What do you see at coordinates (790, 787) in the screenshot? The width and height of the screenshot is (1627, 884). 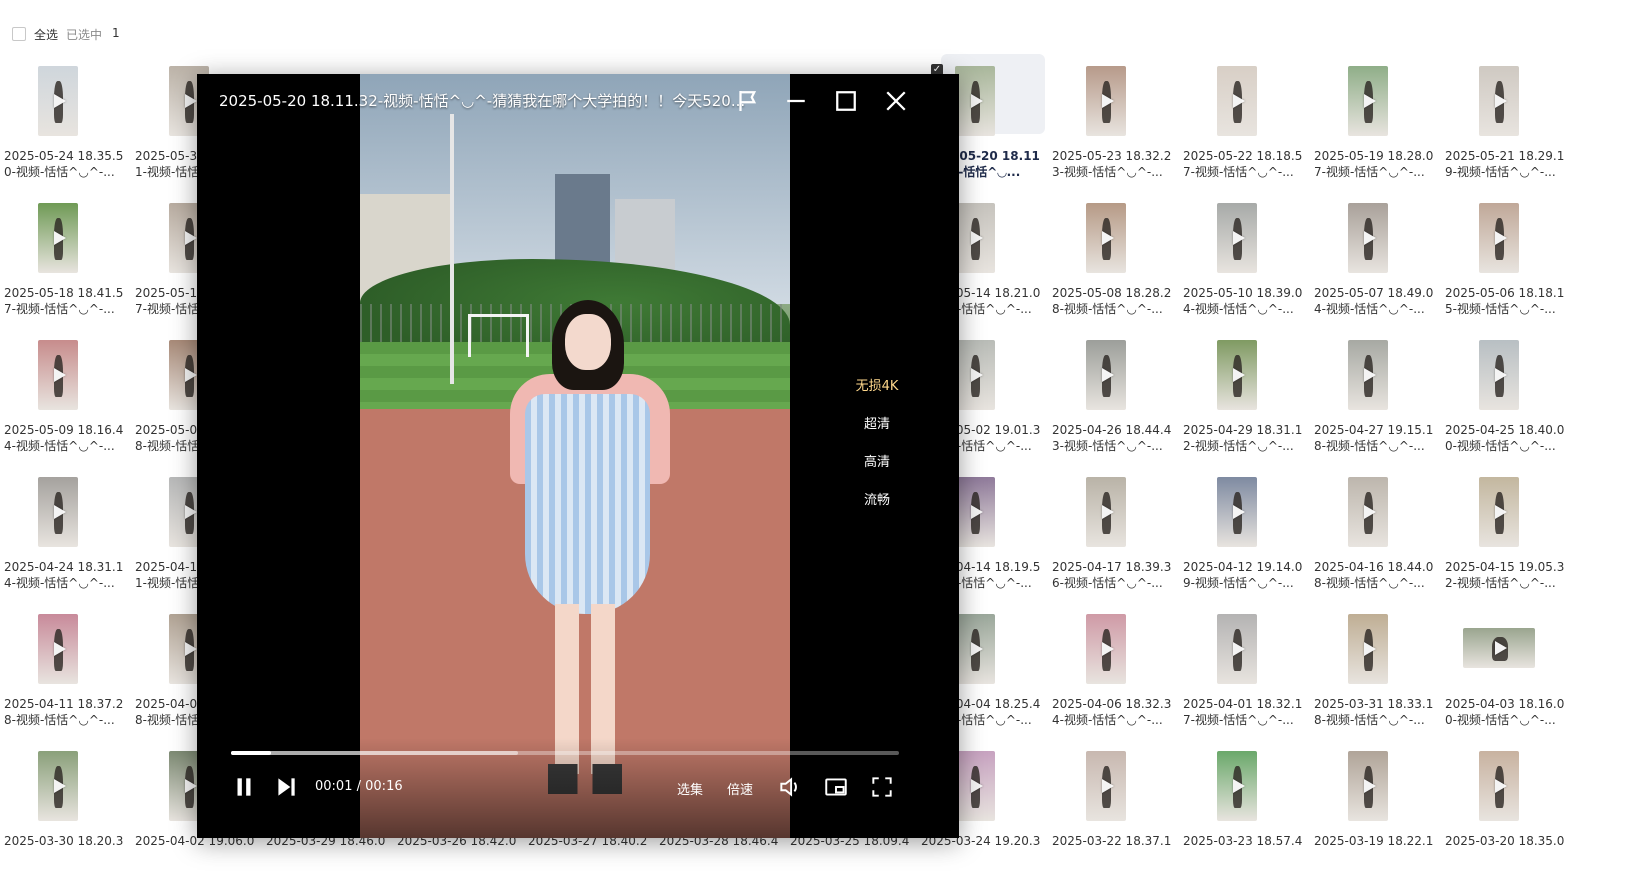 I see `volume-icon` at bounding box center [790, 787].